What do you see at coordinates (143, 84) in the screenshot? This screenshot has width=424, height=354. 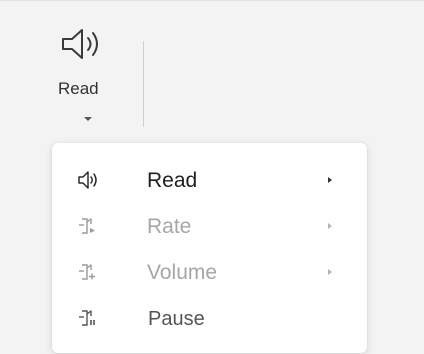 I see `ribbon-separator` at bounding box center [143, 84].